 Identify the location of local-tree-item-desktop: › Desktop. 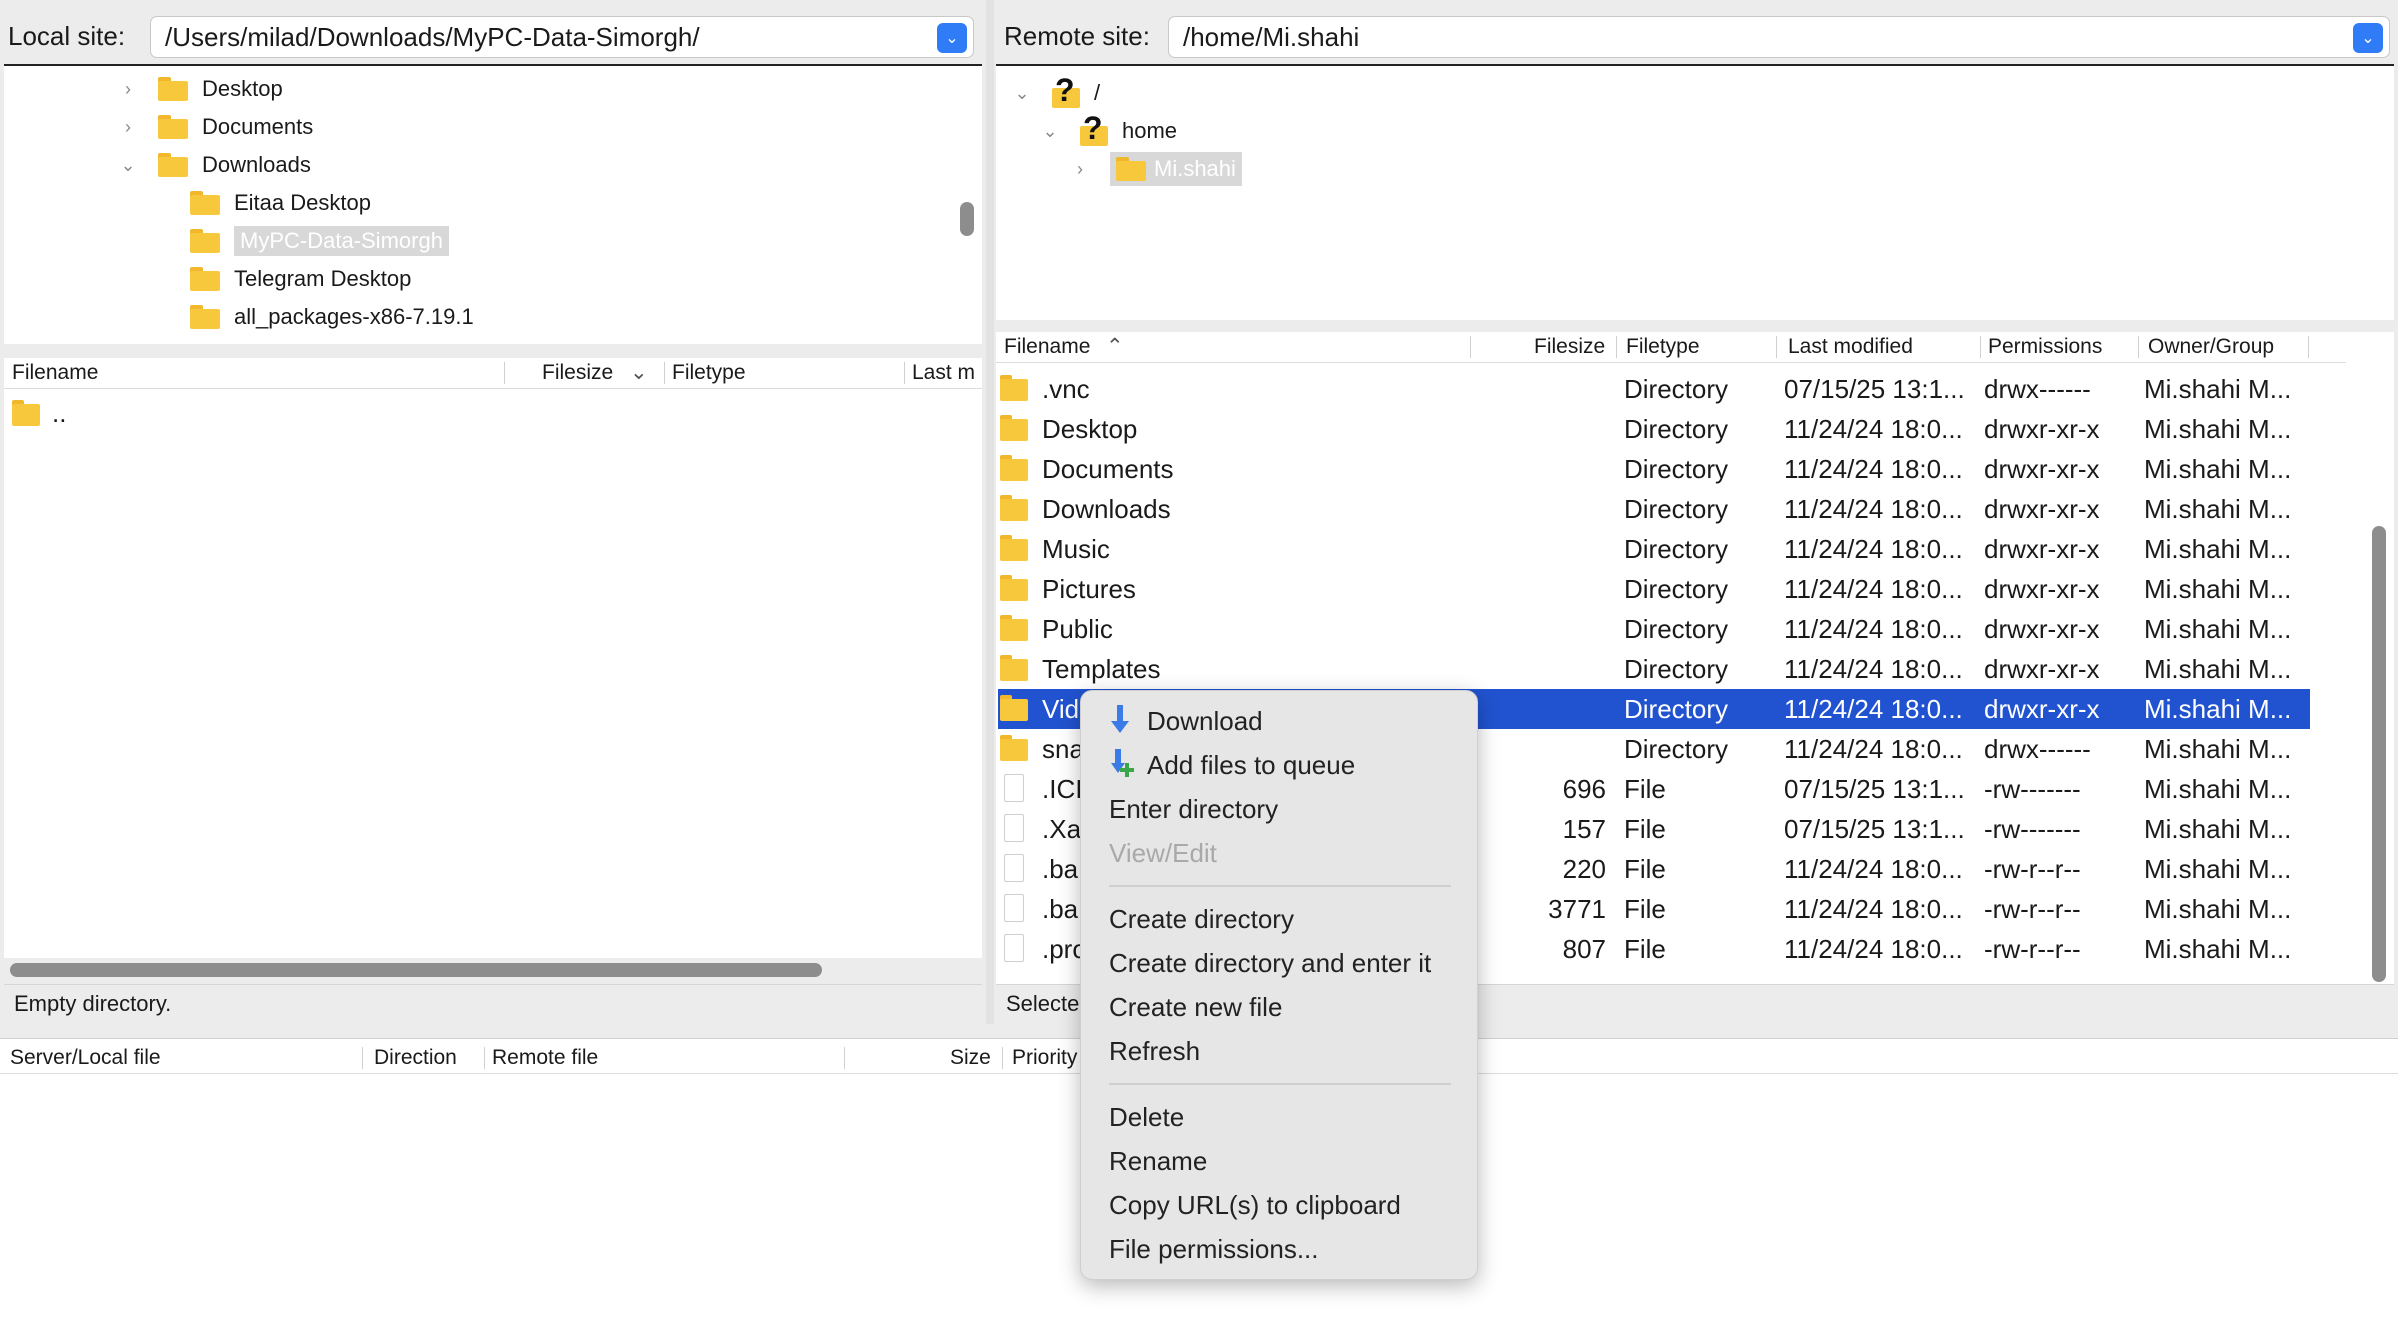
(200, 89).